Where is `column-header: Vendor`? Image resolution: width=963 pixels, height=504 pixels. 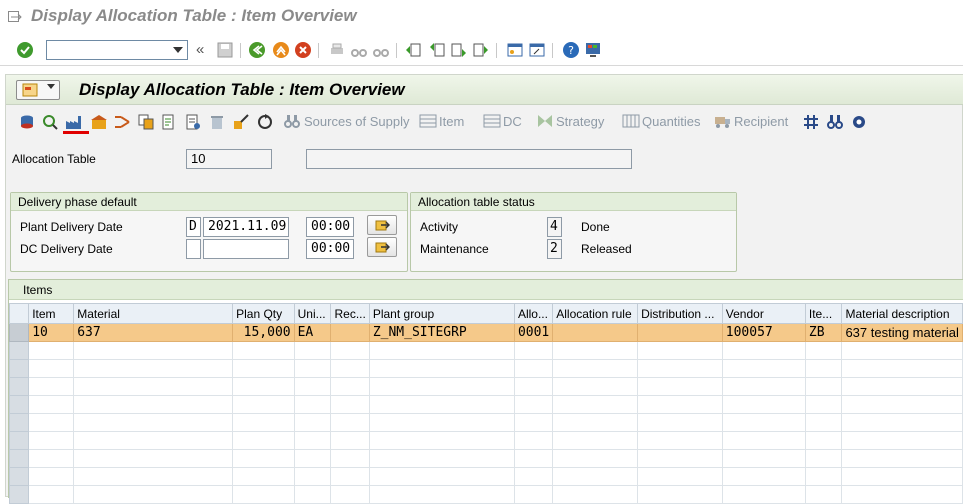
column-header: Vendor is located at coordinates (763, 313).